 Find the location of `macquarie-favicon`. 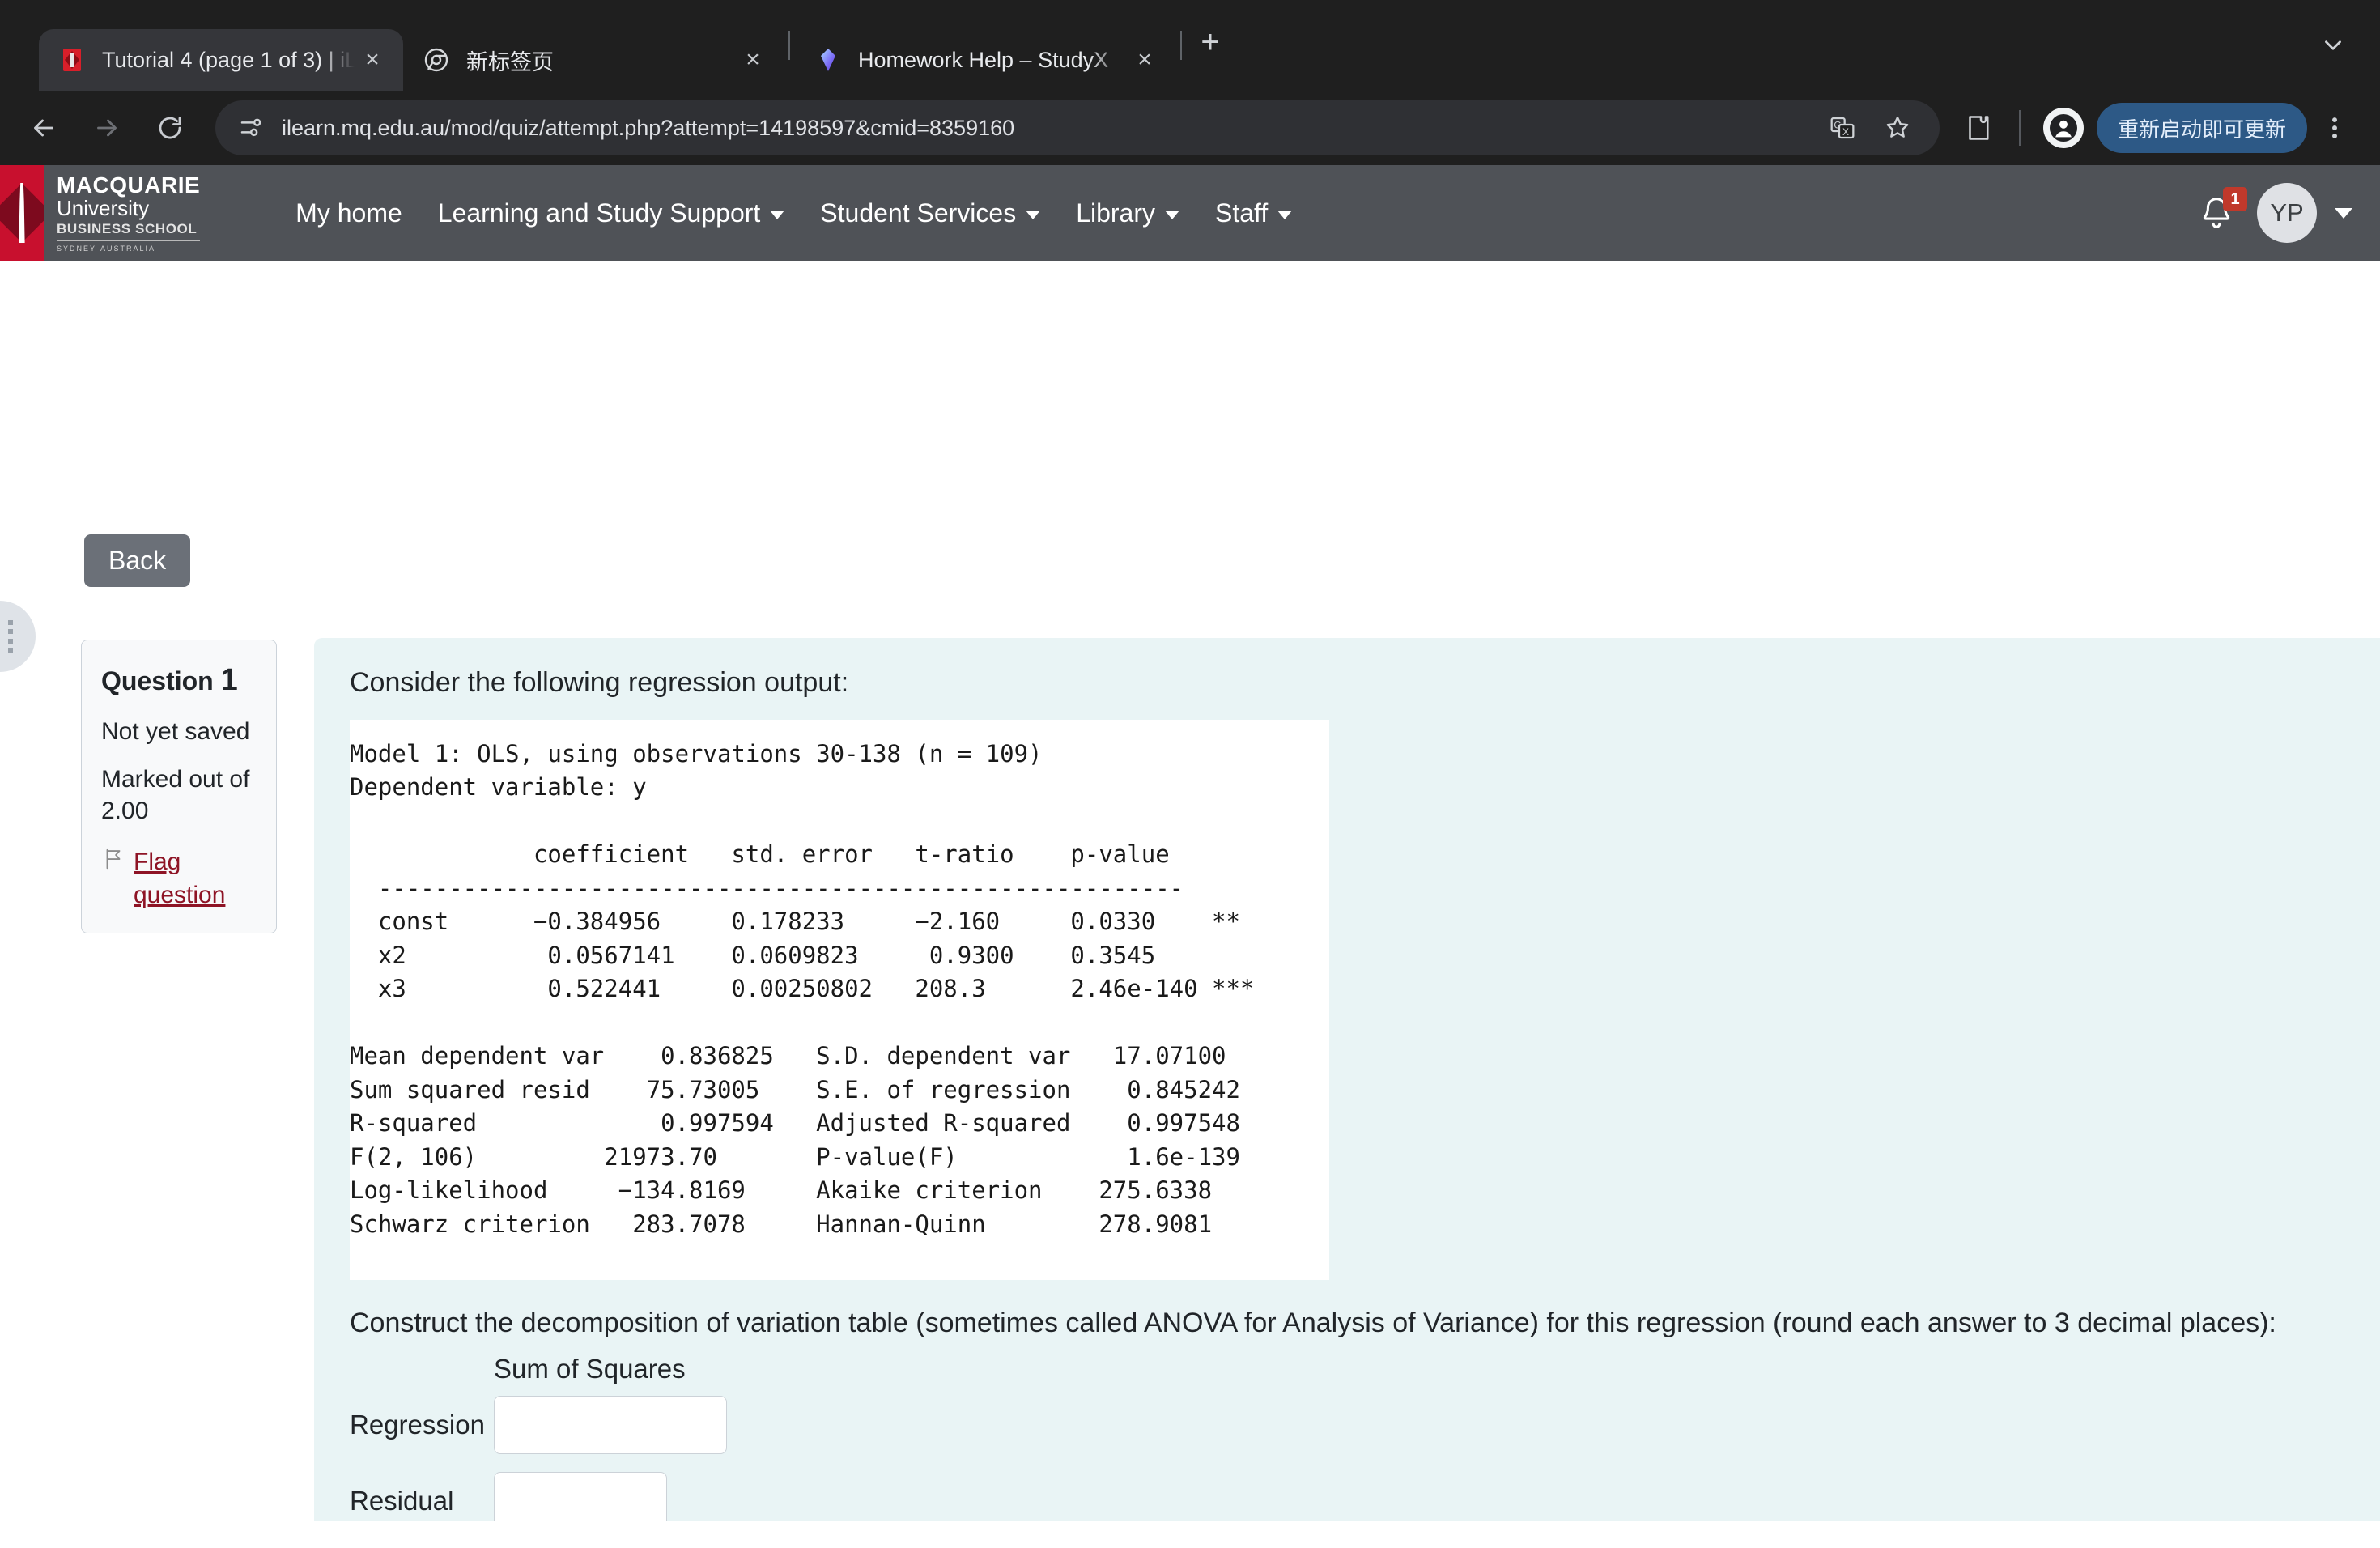

macquarie-favicon is located at coordinates (72, 60).